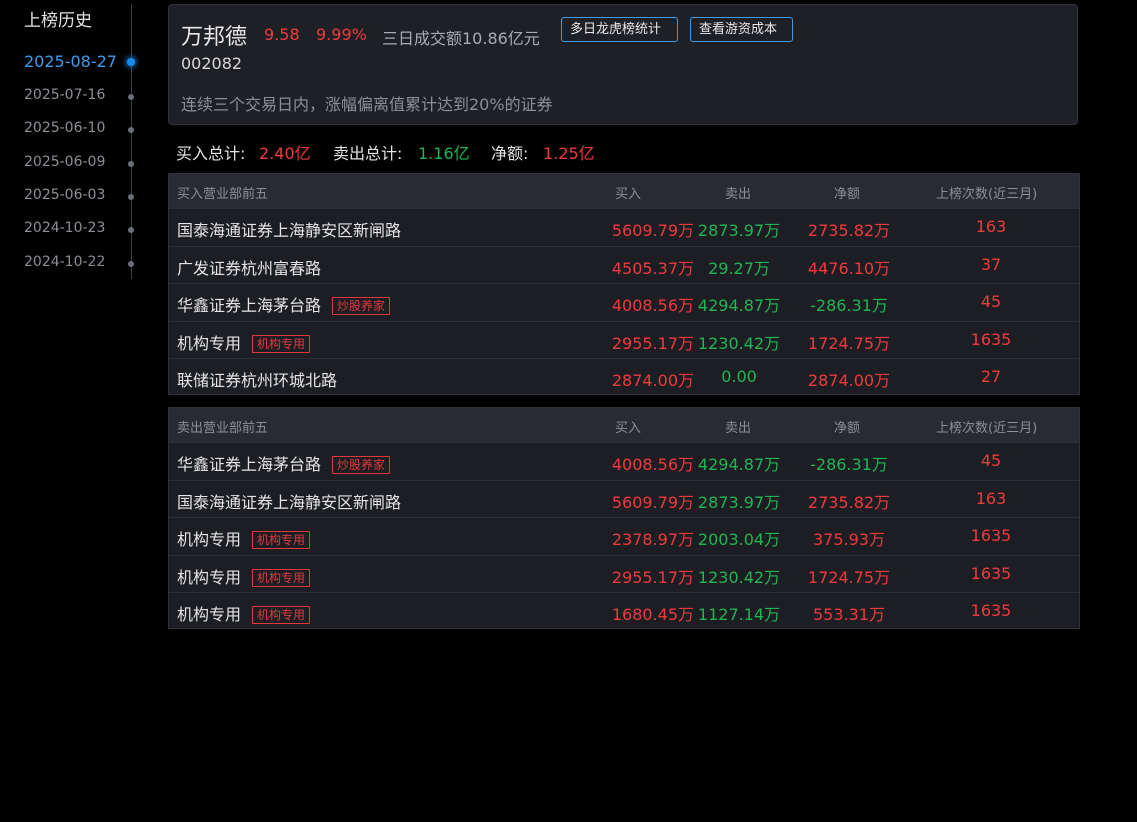  What do you see at coordinates (341, 34) in the screenshot?
I see `stock-change-pct: 9.99%` at bounding box center [341, 34].